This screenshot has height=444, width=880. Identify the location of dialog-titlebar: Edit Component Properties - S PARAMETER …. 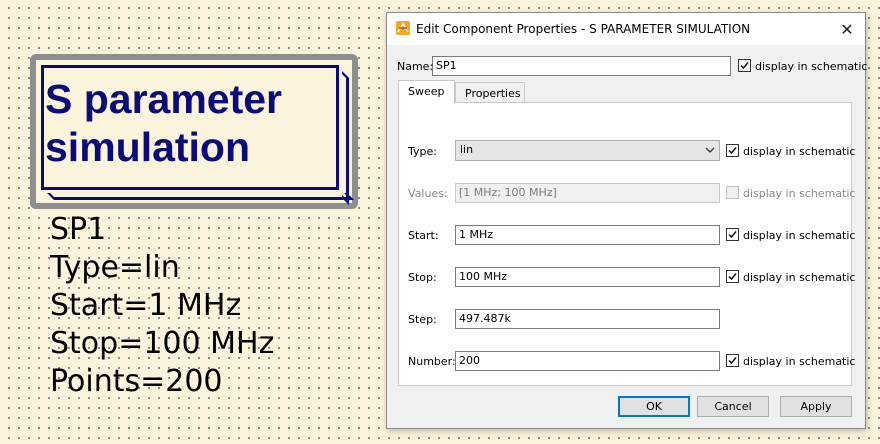
(626, 29).